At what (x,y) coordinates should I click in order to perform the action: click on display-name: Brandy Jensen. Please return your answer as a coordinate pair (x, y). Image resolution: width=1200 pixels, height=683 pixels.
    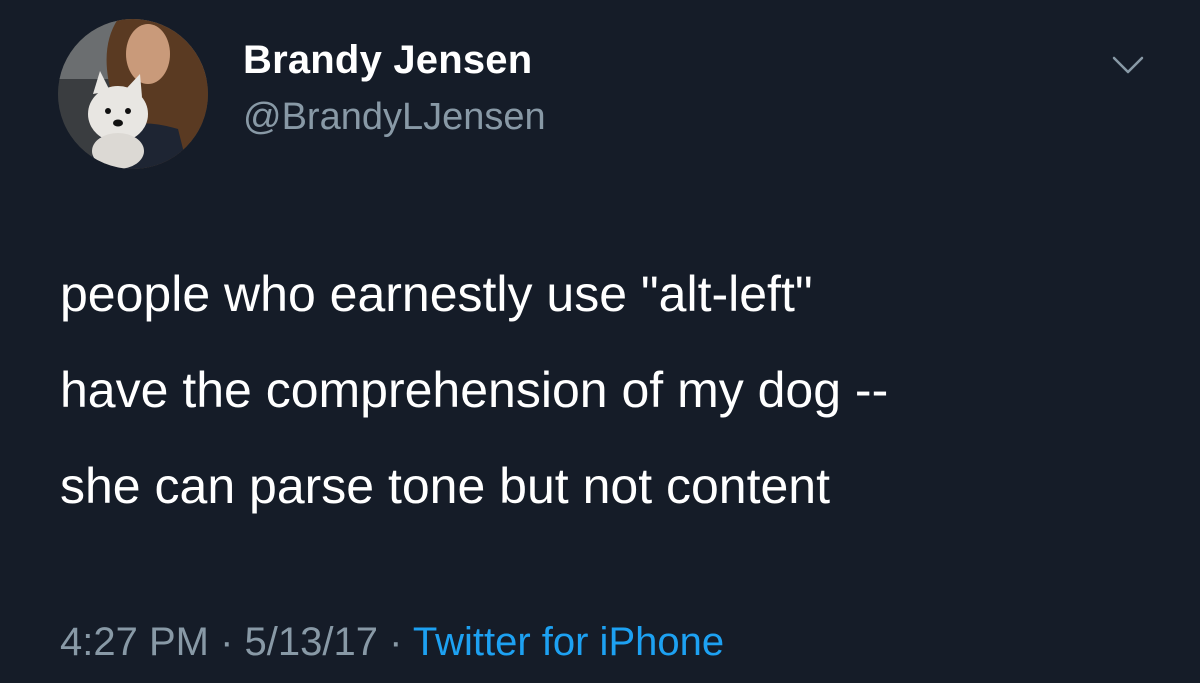
    Looking at the image, I should click on (387, 60).